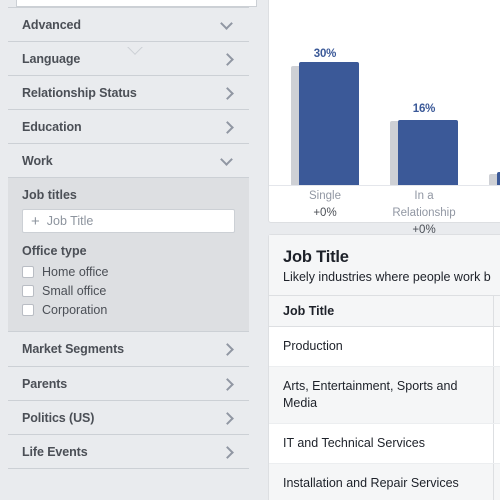 This screenshot has width=500, height=500. Describe the element at coordinates (325, 213) in the screenshot. I see `x-axis-delta: +0%` at that location.